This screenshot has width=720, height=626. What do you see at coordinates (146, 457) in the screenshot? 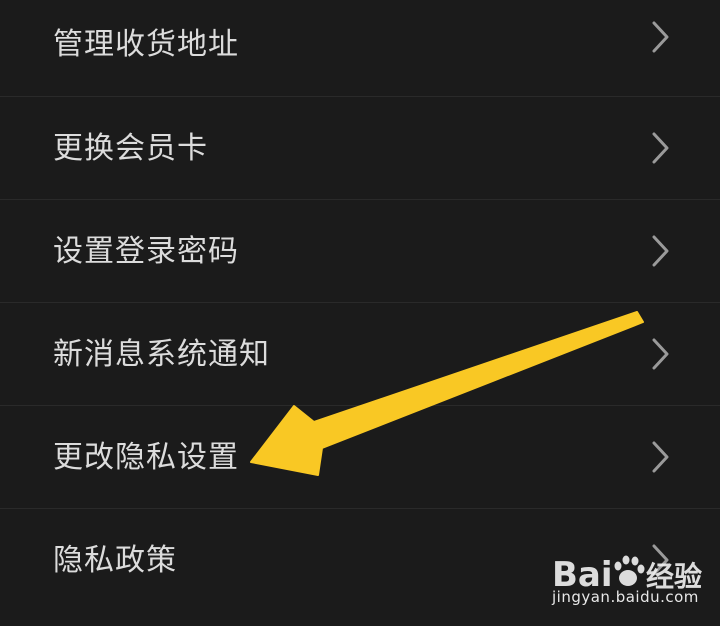
I see `settings-item-label: 更改隐私设置` at bounding box center [146, 457].